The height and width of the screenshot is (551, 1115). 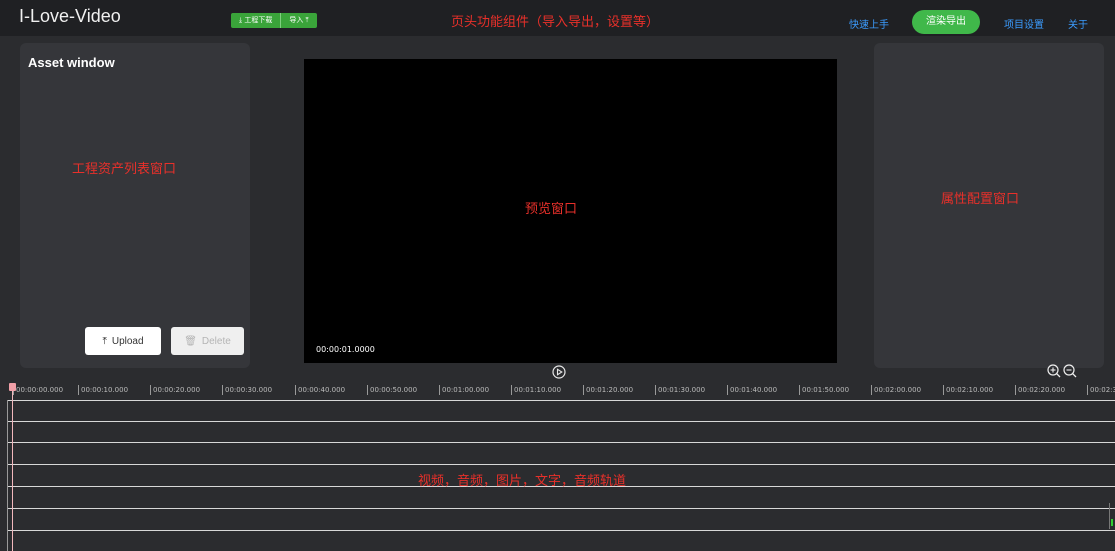 What do you see at coordinates (216, 341) in the screenshot?
I see `delete-label: Delete` at bounding box center [216, 341].